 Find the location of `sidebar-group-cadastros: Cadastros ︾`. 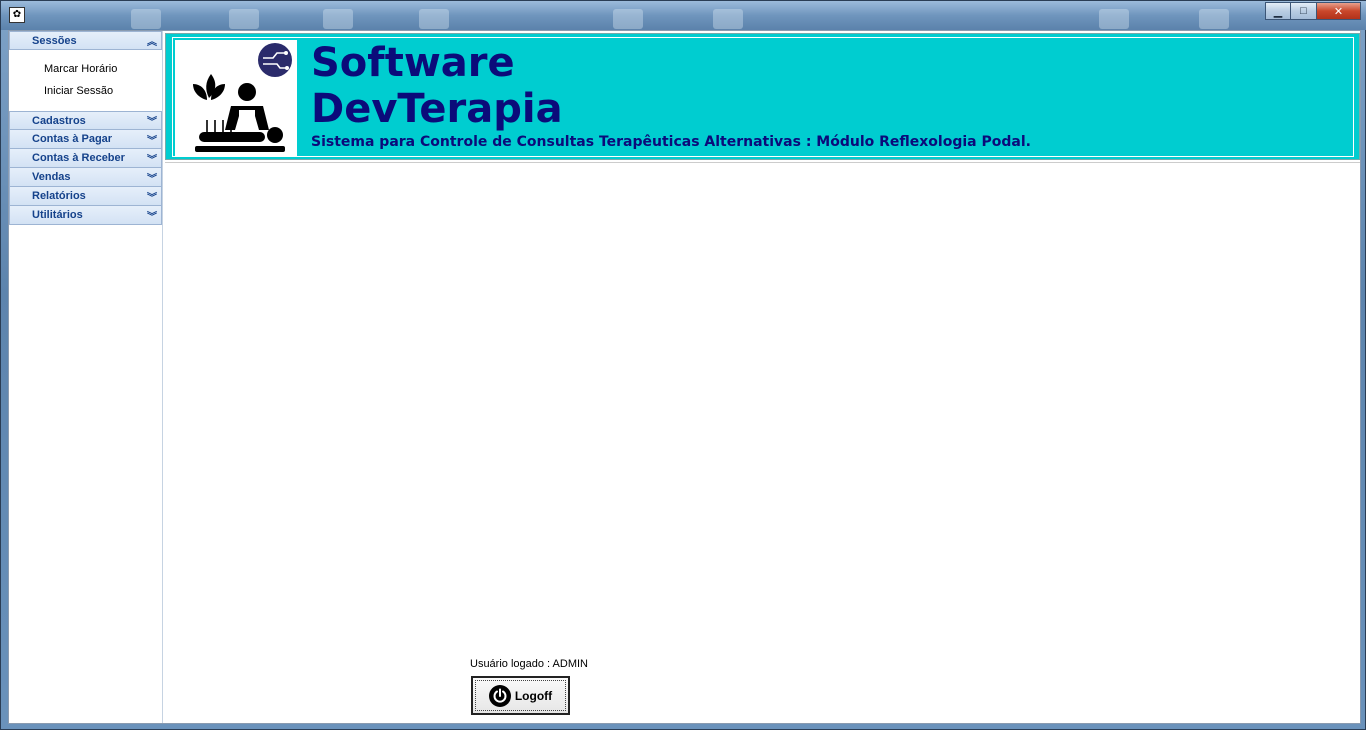

sidebar-group-cadastros: Cadastros ︾ is located at coordinates (85, 120).